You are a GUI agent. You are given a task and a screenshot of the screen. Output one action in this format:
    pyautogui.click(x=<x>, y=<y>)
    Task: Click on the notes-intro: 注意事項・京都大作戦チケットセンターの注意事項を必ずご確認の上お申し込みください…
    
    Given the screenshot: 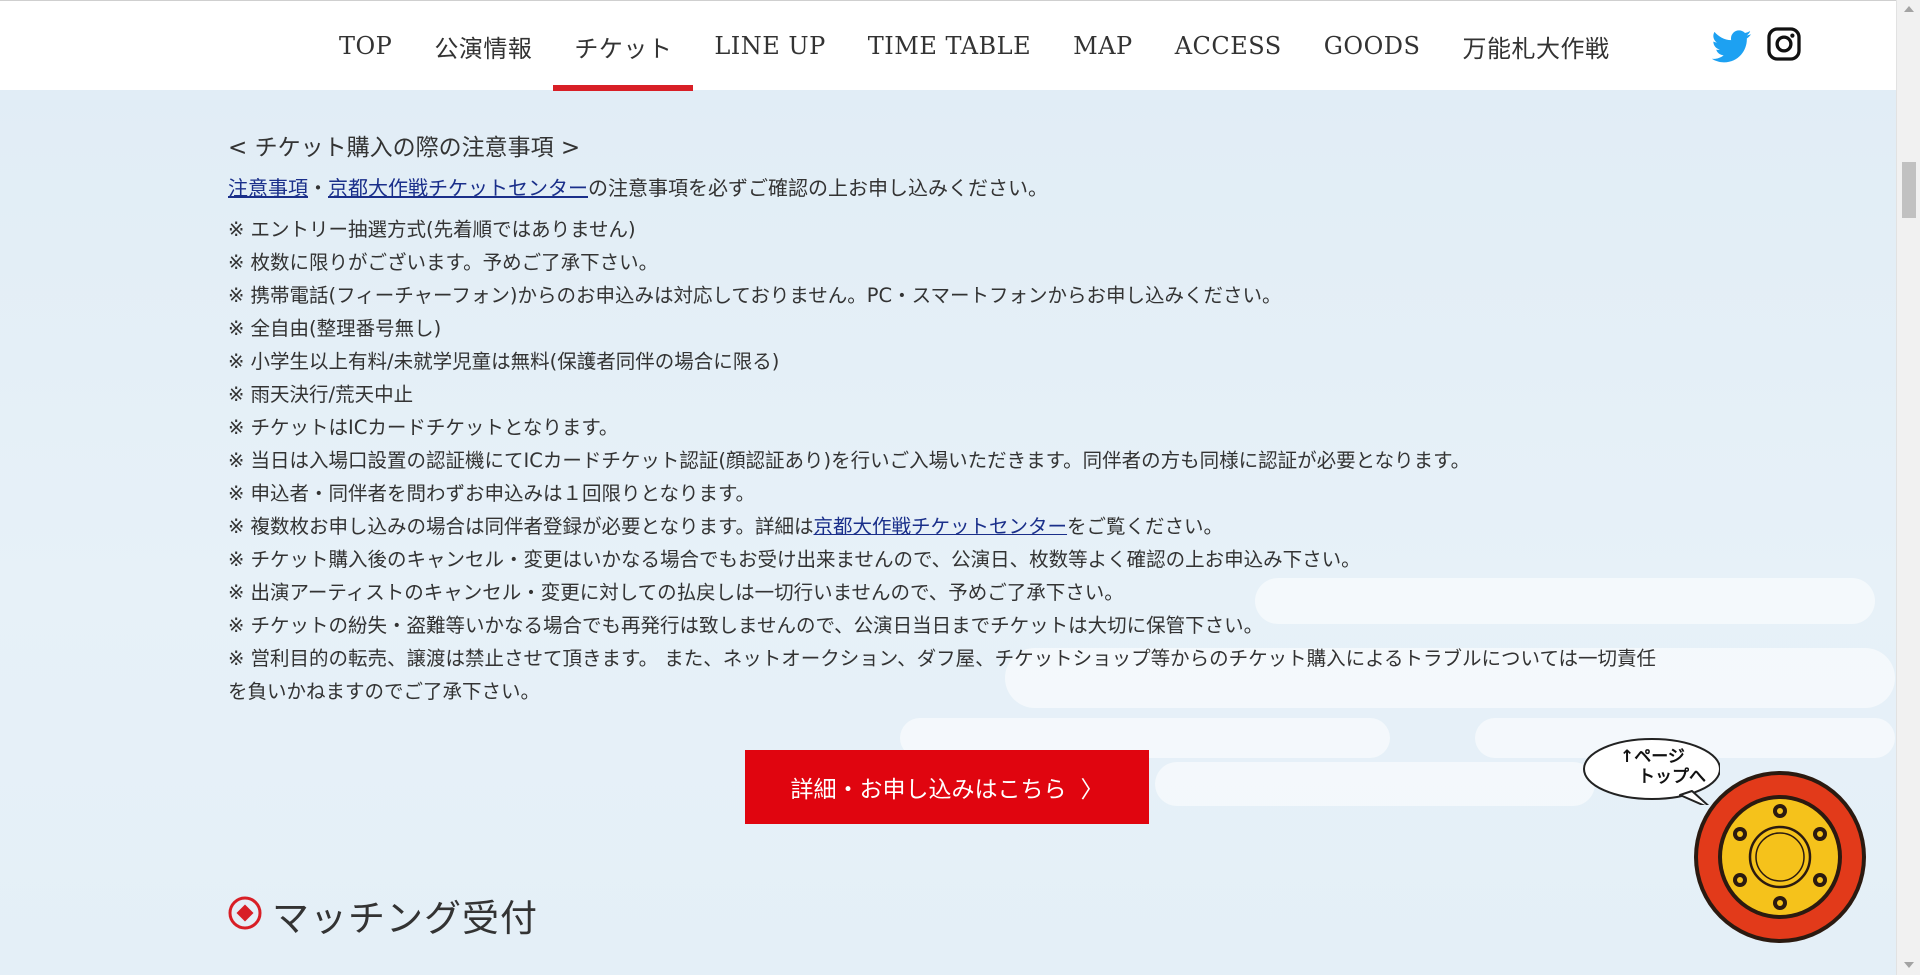 What is the action you would take?
    pyautogui.click(x=953, y=186)
    